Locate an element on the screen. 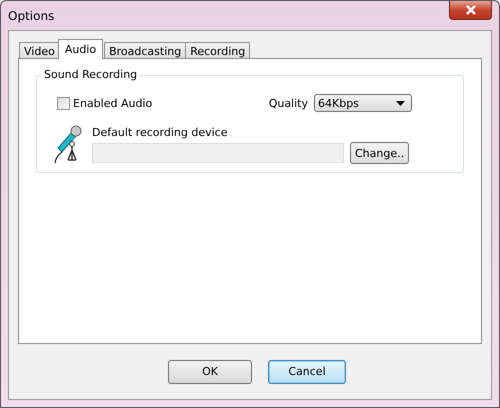 Image resolution: width=500 pixels, height=408 pixels. dropdown-arrow-icon is located at coordinates (400, 103).